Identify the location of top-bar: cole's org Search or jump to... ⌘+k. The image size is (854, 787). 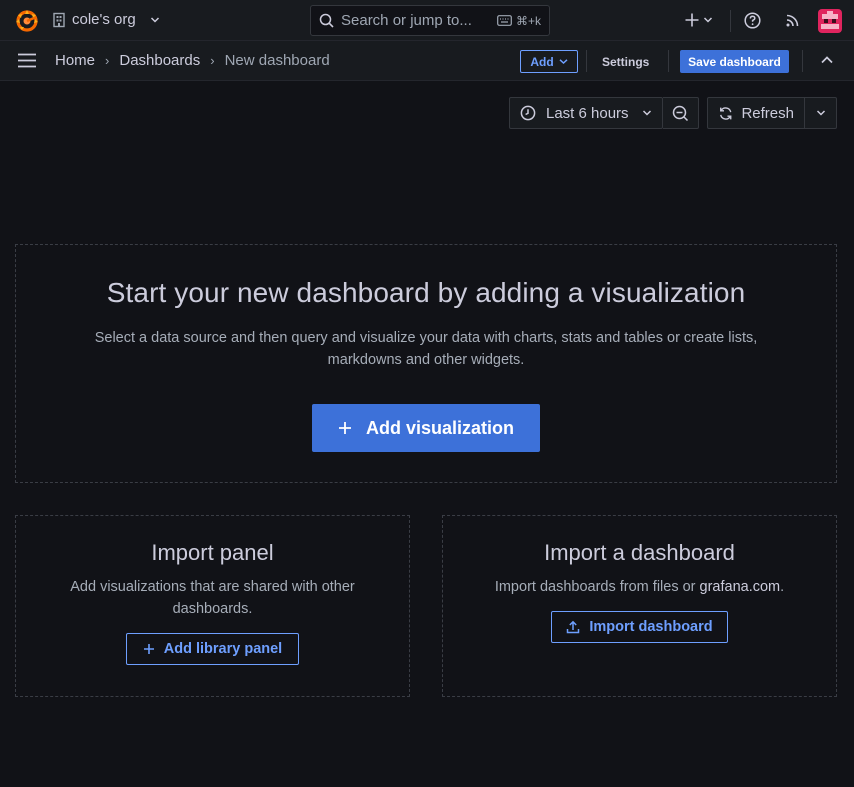
(427, 20).